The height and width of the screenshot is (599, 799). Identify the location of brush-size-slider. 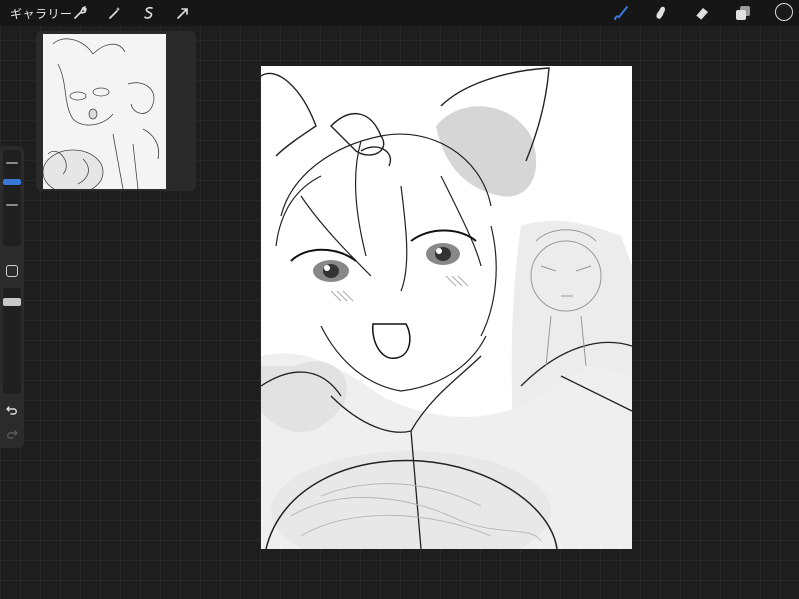
(12, 198).